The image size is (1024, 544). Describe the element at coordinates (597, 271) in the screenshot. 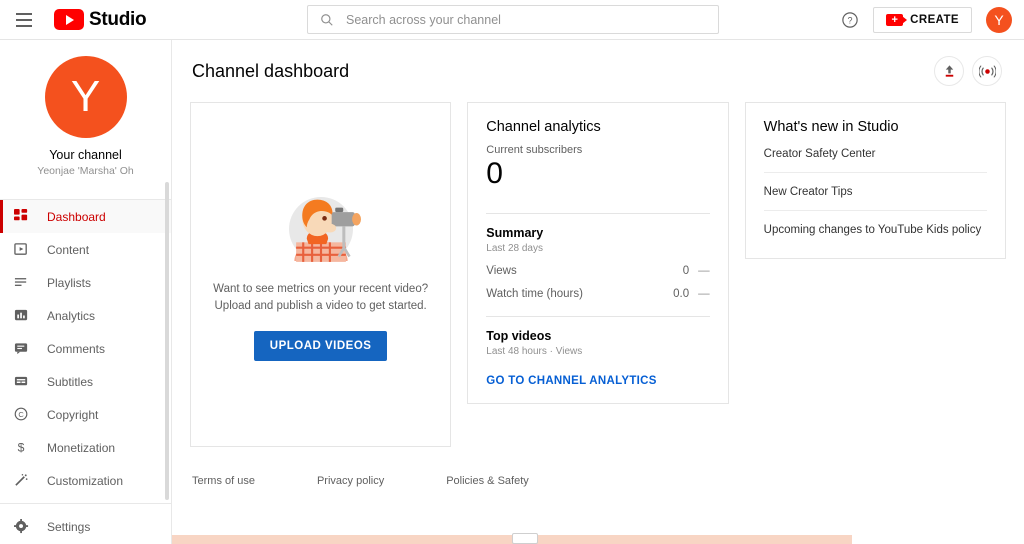

I see `metric-row: Views 0 —` at that location.